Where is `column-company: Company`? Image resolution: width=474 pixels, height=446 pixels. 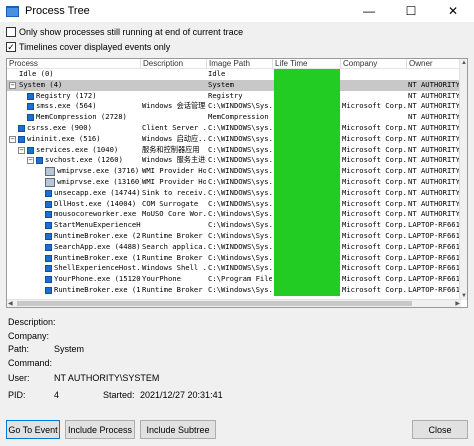 column-company: Company is located at coordinates (374, 64).